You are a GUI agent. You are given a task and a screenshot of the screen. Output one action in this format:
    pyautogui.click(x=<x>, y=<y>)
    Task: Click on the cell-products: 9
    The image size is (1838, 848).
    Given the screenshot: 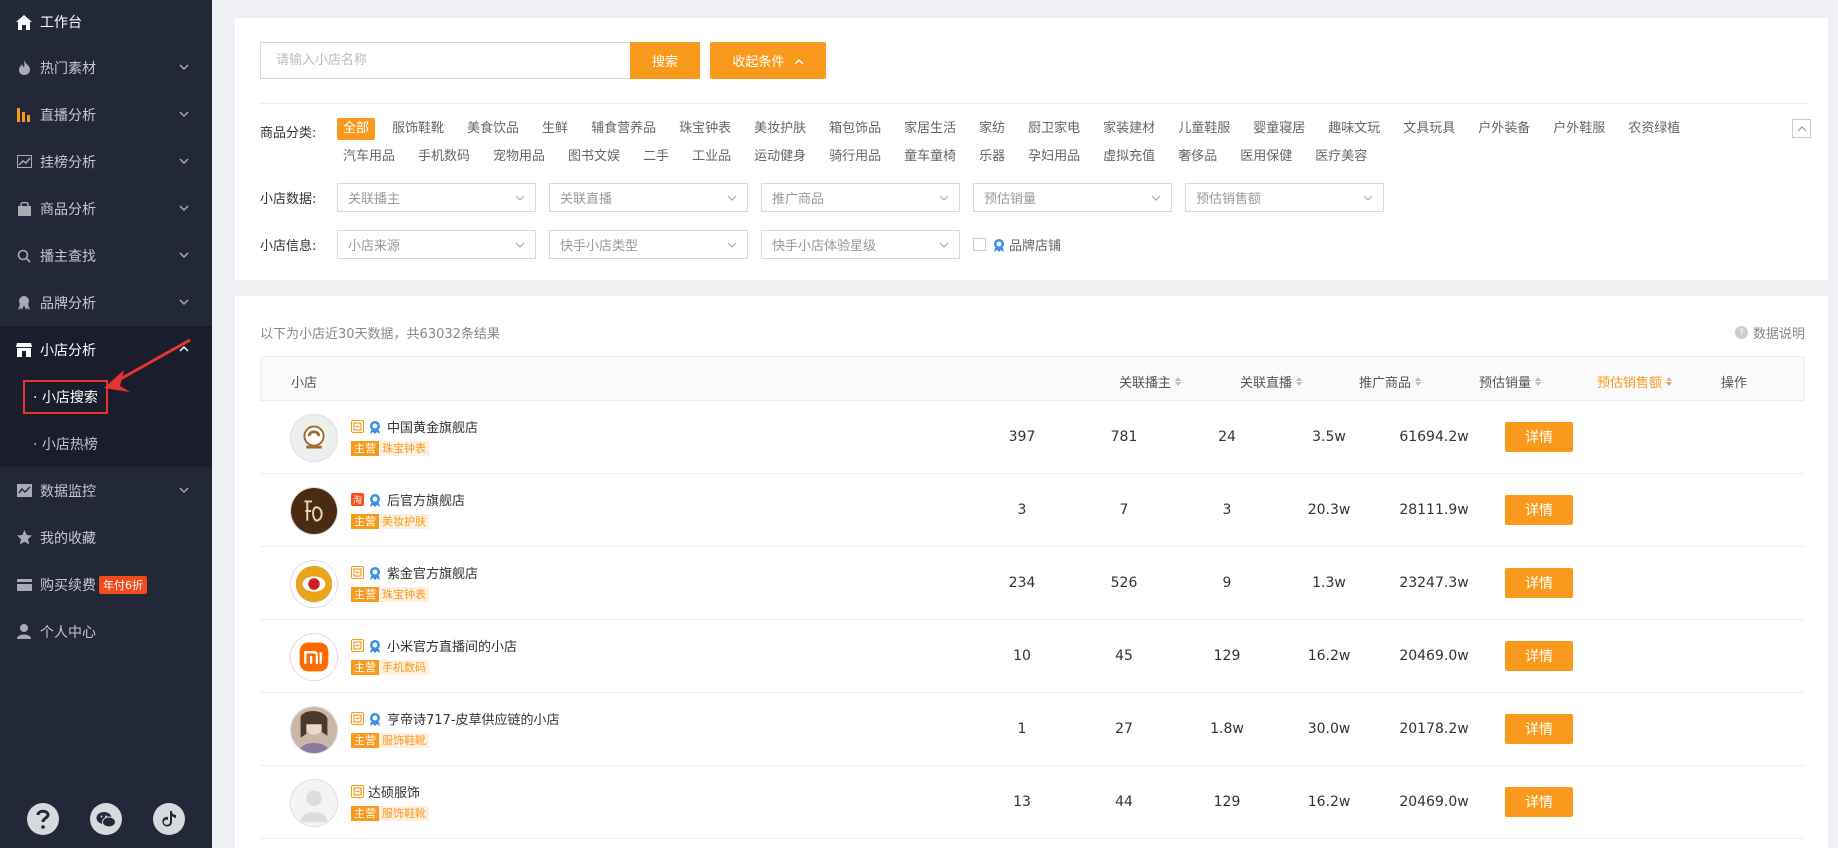 What is the action you would take?
    pyautogui.click(x=1227, y=583)
    